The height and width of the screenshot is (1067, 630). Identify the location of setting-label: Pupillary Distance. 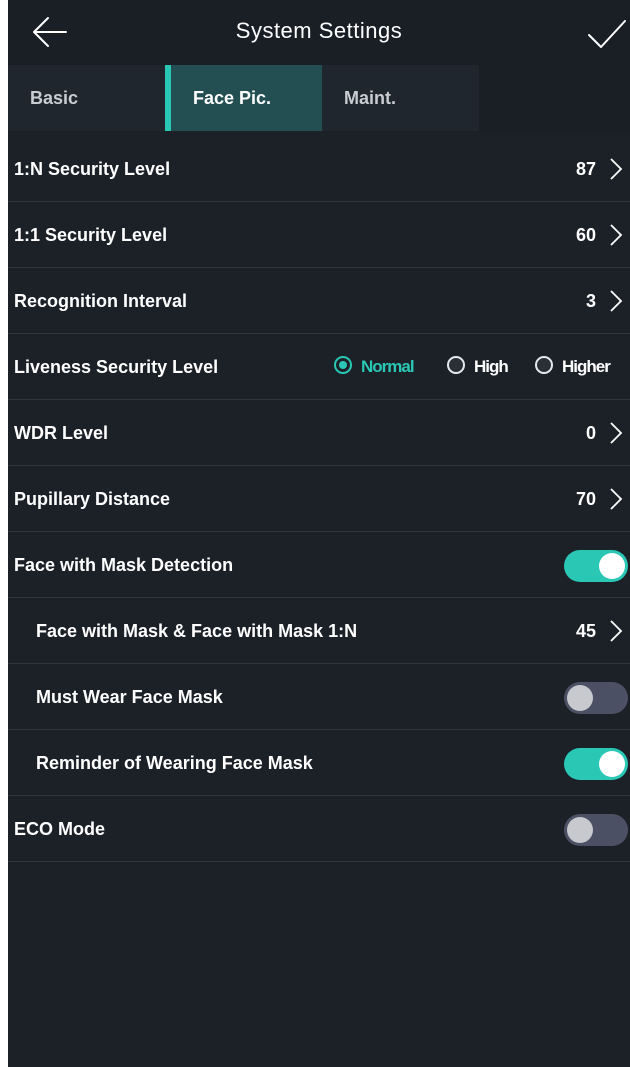
(92, 499).